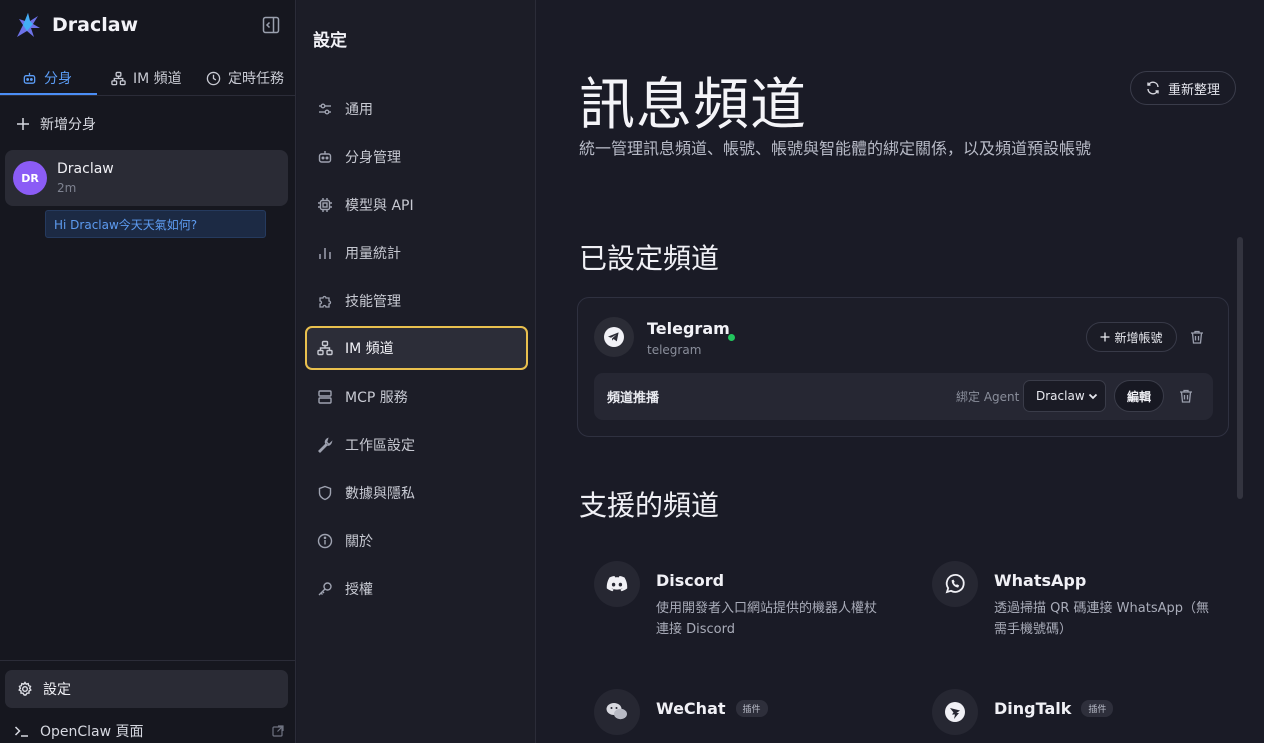 Image resolution: width=1264 pixels, height=743 pixels. What do you see at coordinates (614, 337) in the screenshot?
I see `telegram-icon` at bounding box center [614, 337].